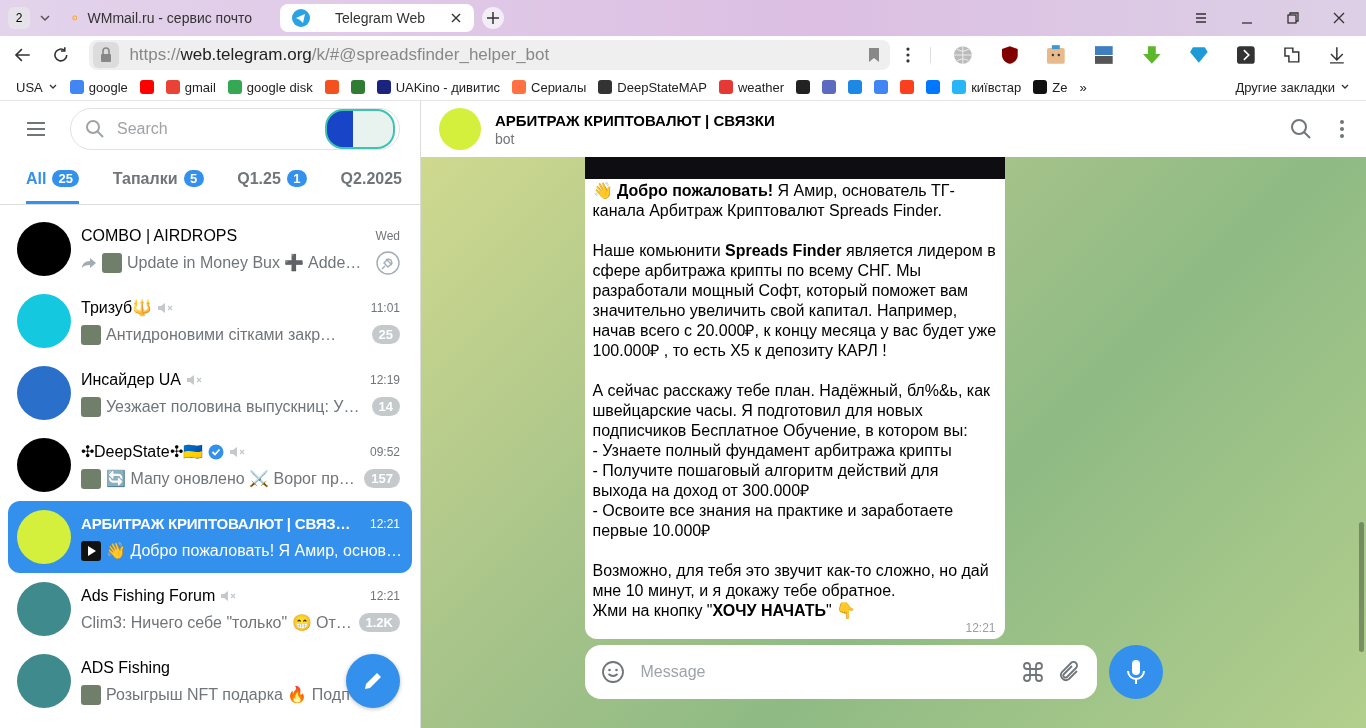 This screenshot has height=728, width=1366. What do you see at coordinates (987, 87) in the screenshot?
I see `bookmark-link: київстар` at bounding box center [987, 87].